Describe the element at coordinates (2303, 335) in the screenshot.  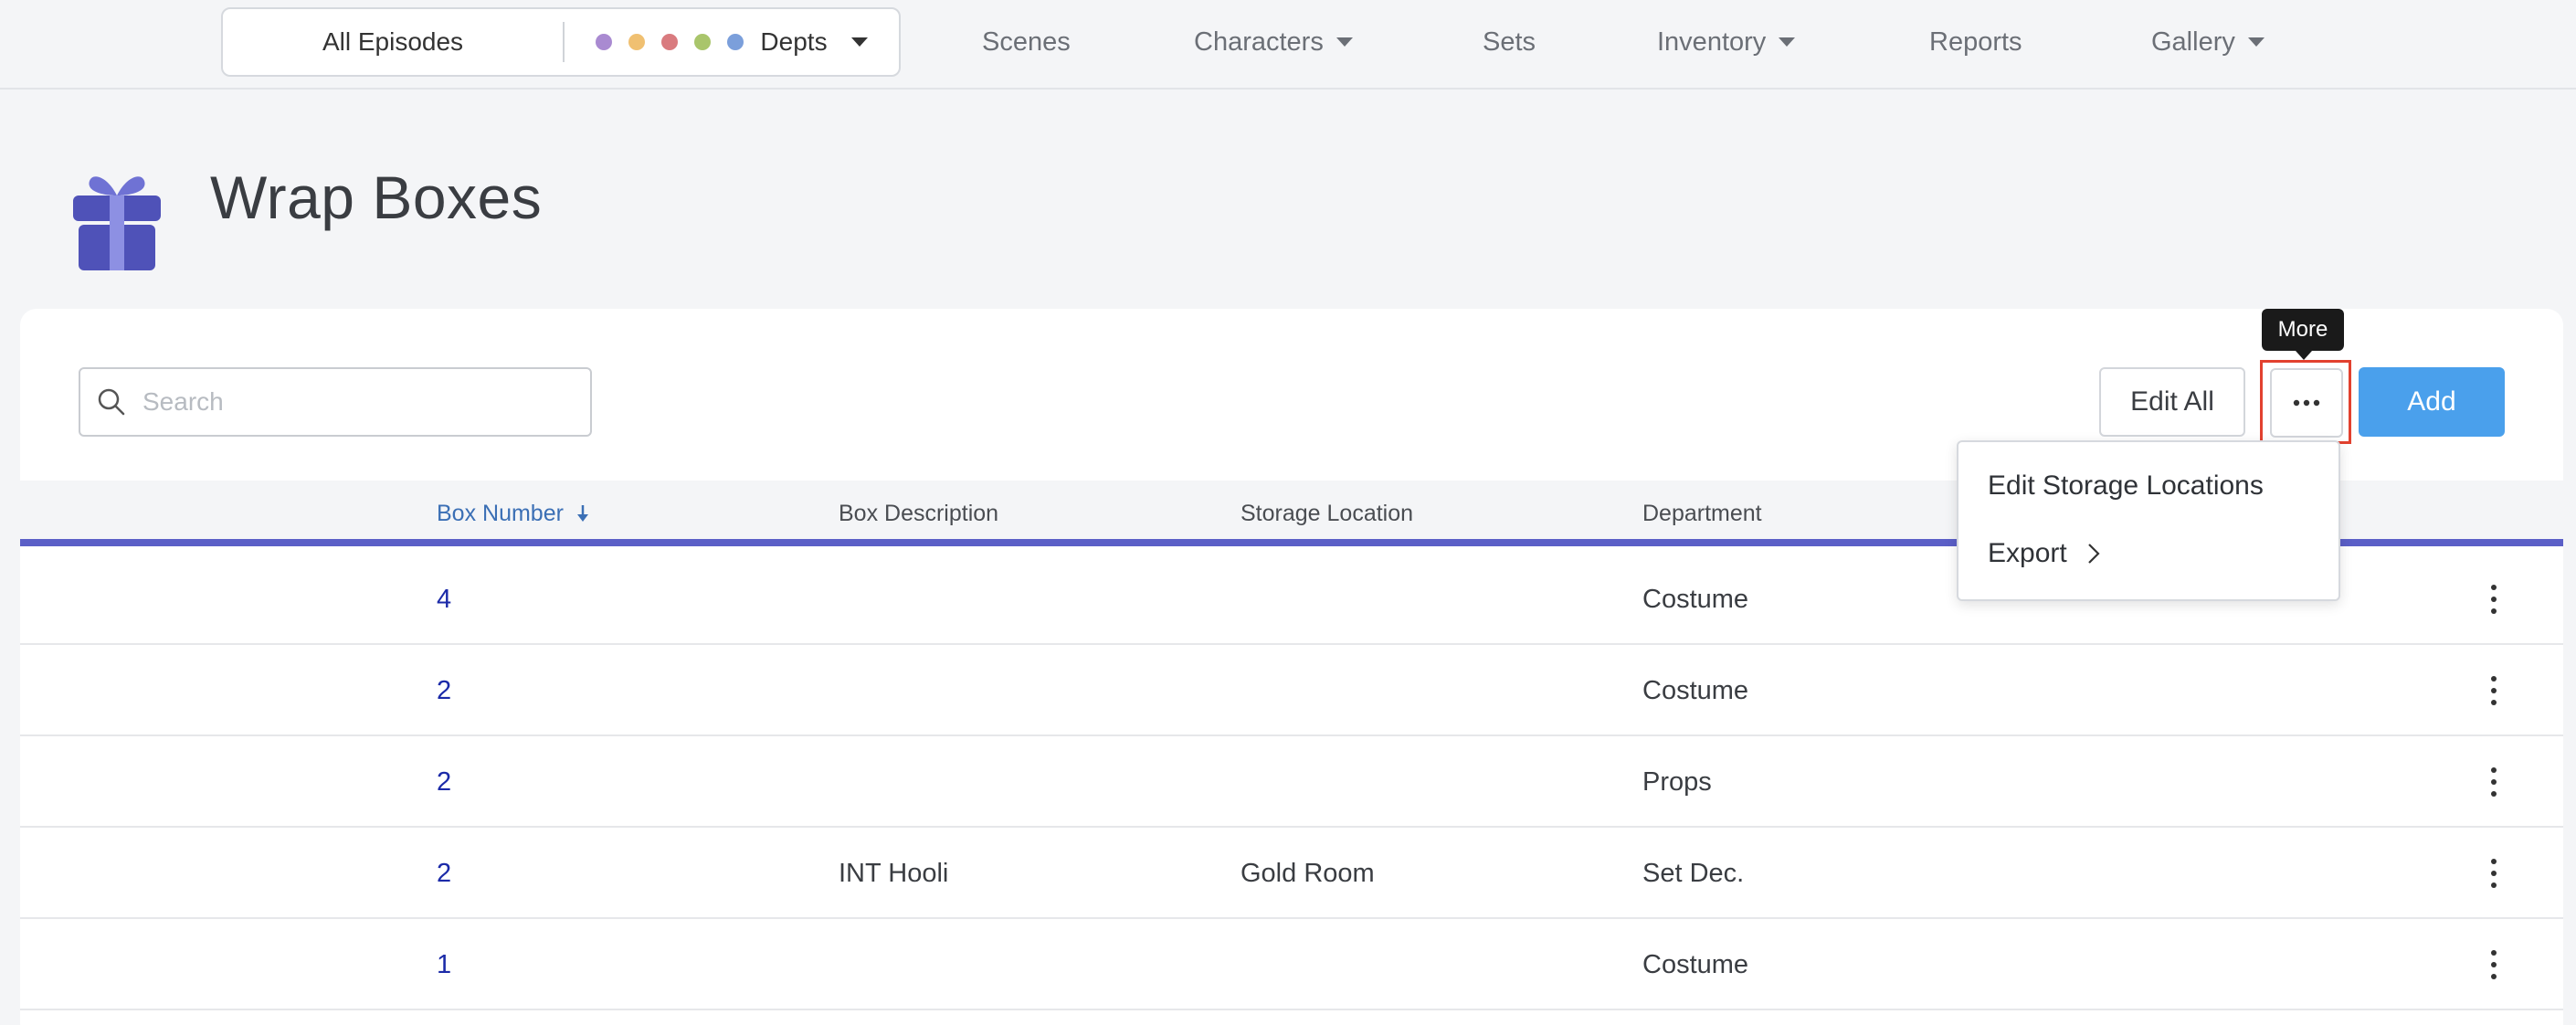
I see `more-tooltip: More` at that location.